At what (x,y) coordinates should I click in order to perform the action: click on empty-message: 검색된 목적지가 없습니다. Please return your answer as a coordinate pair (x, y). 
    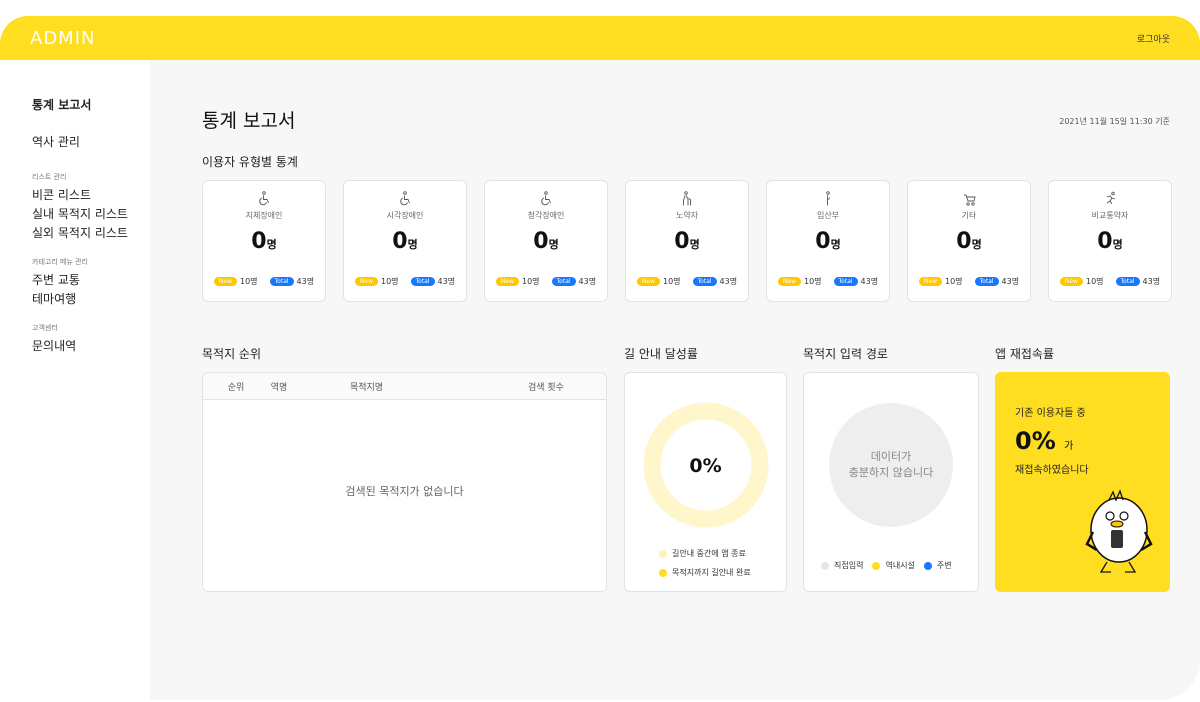
    Looking at the image, I should click on (404, 491).